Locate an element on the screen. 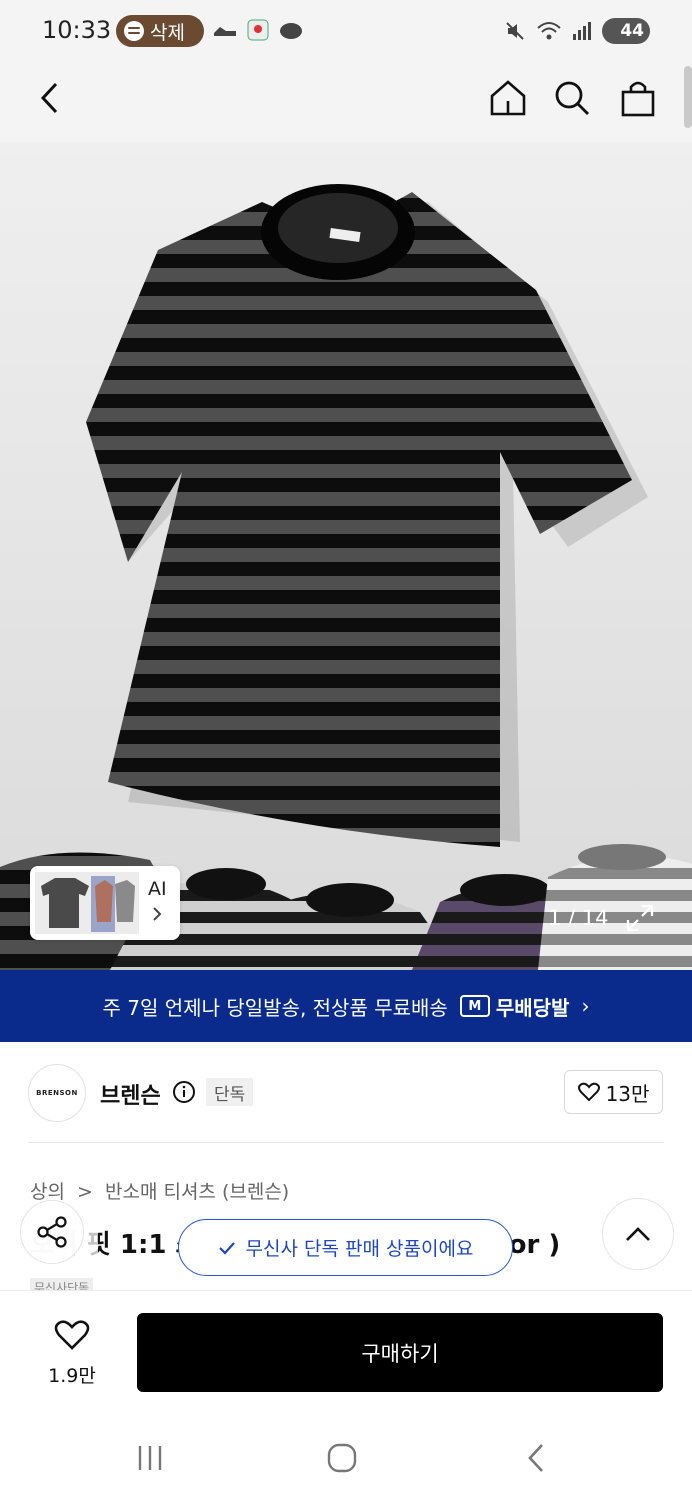 The image size is (692, 1500). wishlist-count: 1.9만 is located at coordinates (72, 1376).